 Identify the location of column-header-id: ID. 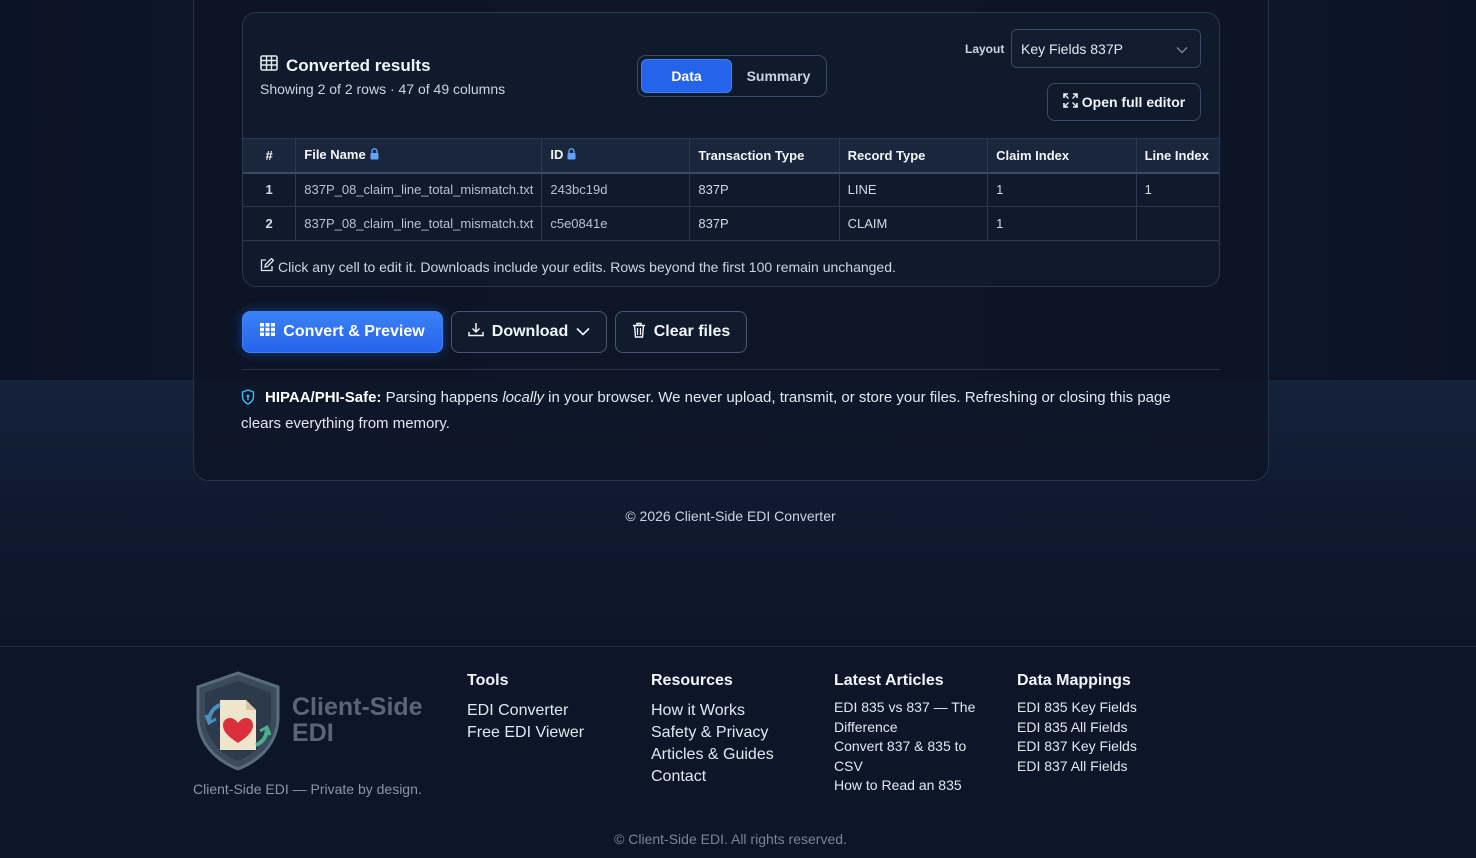
(616, 156).